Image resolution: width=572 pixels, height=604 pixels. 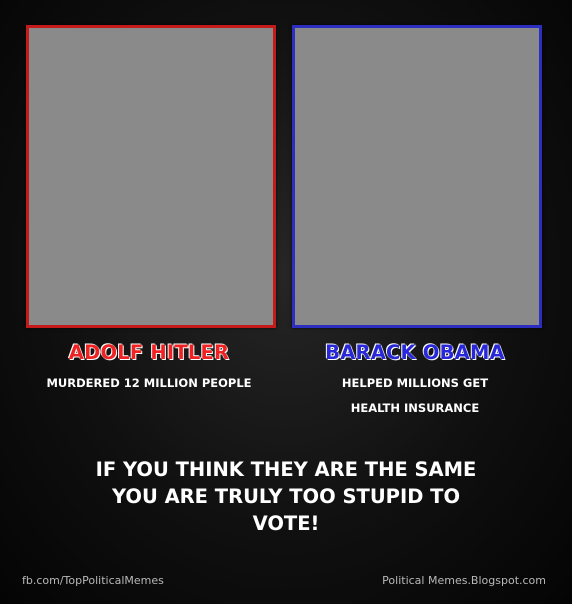 I want to click on left-caption-line: MURDERED 12 MILLION PEOPLE, so click(x=149, y=383).